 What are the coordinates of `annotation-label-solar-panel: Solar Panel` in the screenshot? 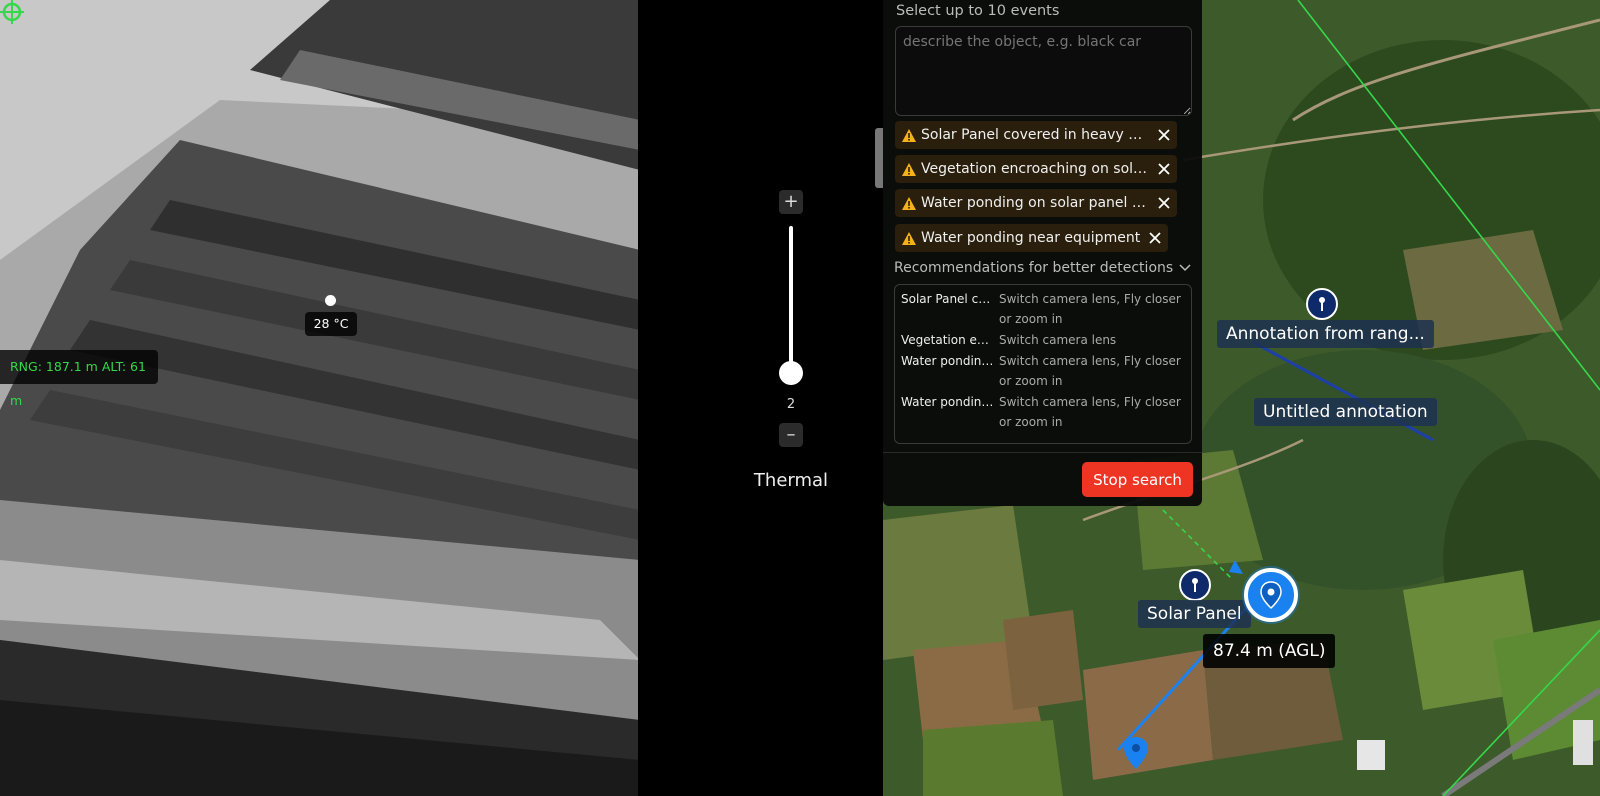 It's located at (1194, 614).